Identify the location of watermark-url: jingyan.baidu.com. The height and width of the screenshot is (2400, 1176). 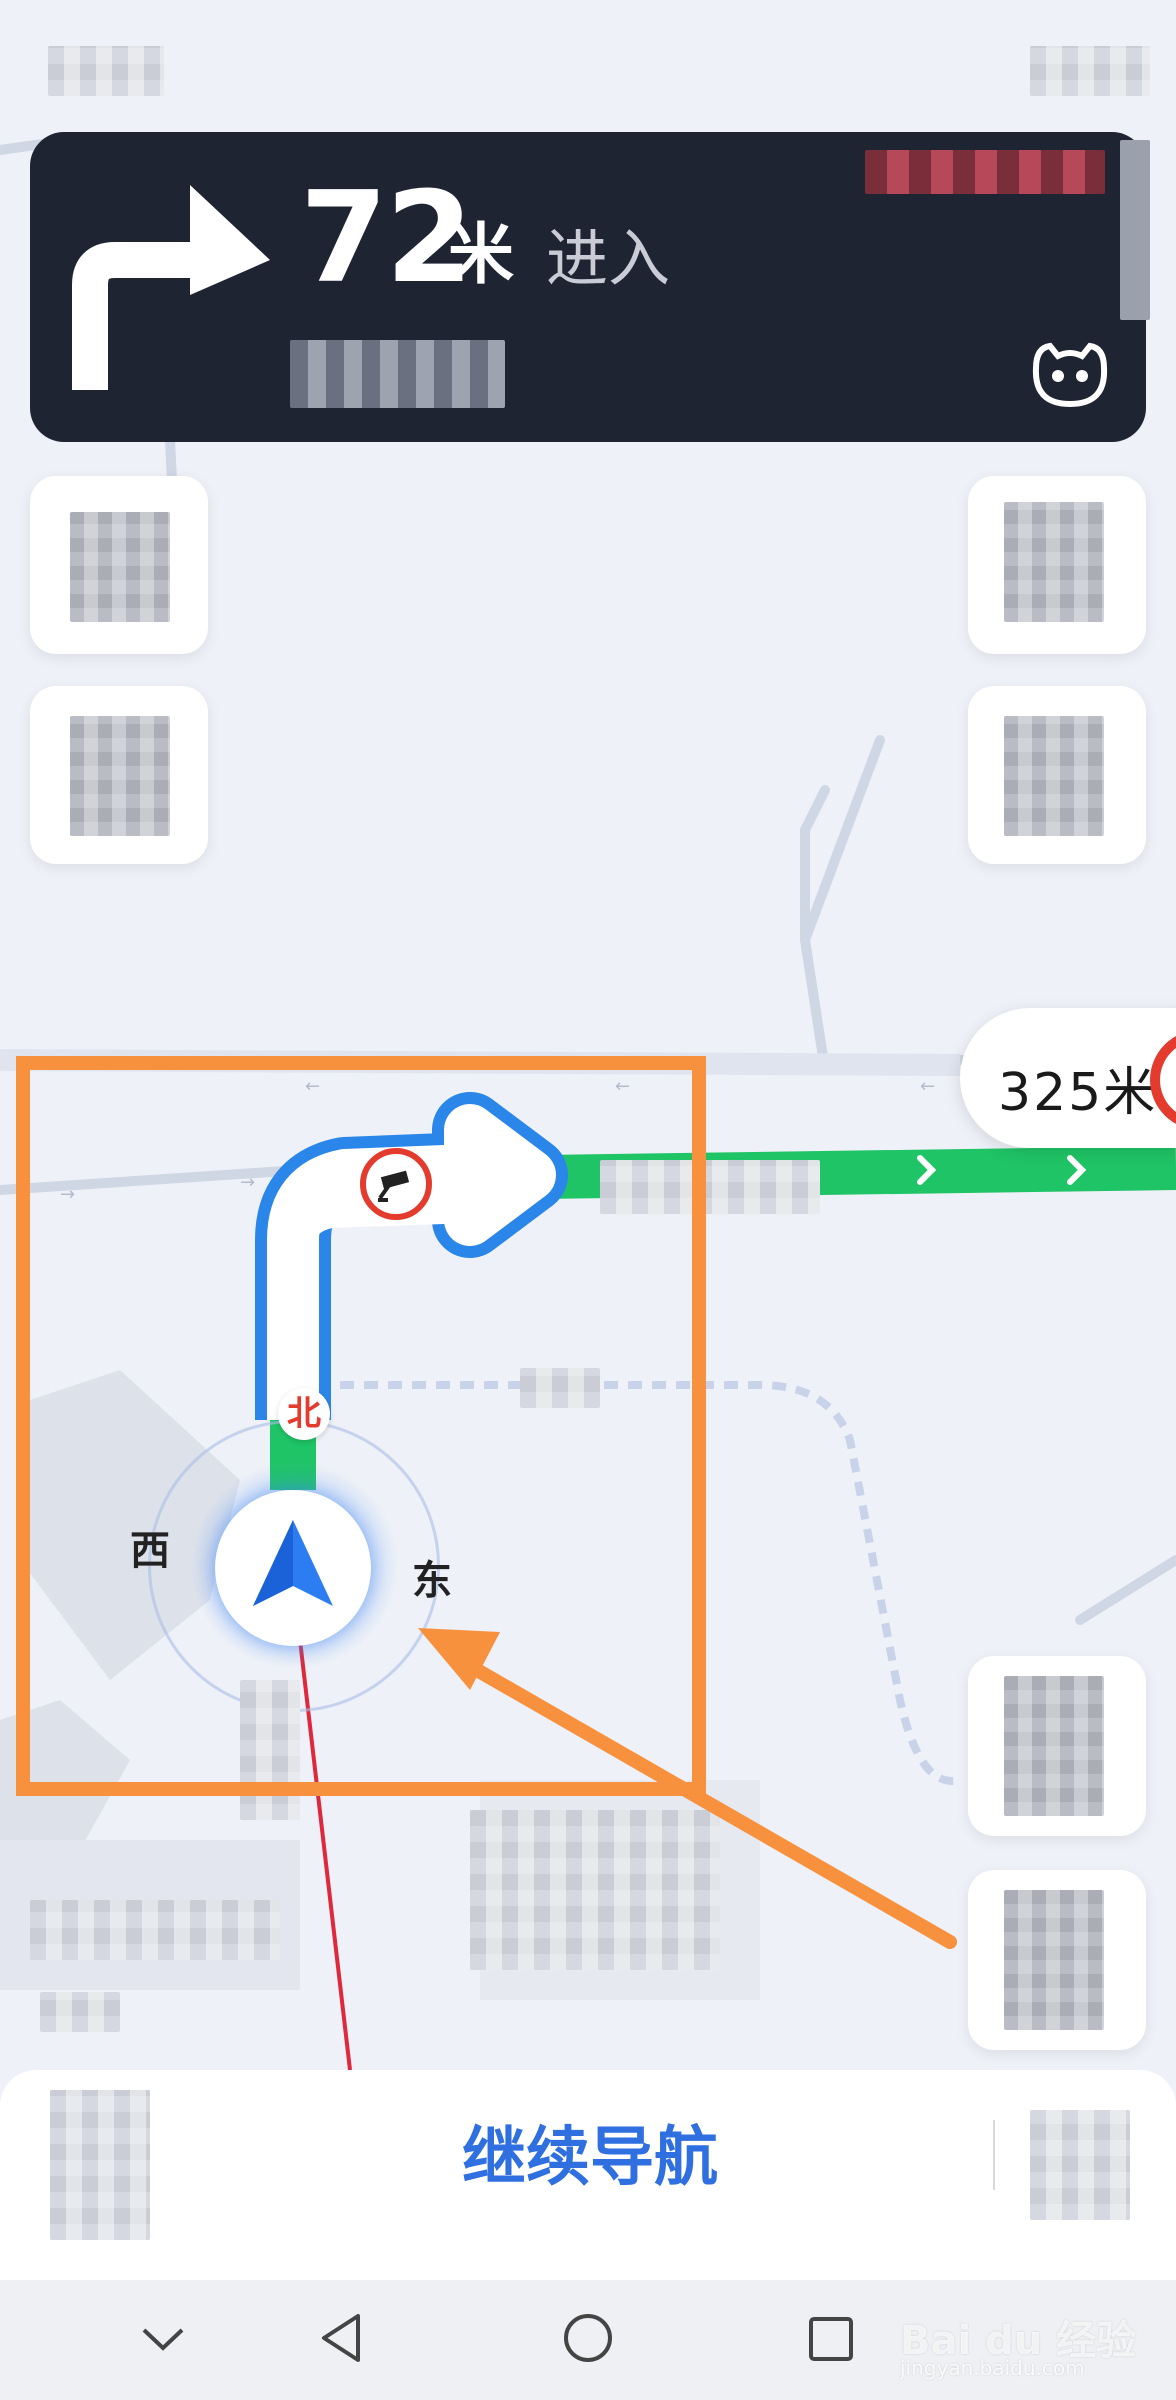
(992, 2368).